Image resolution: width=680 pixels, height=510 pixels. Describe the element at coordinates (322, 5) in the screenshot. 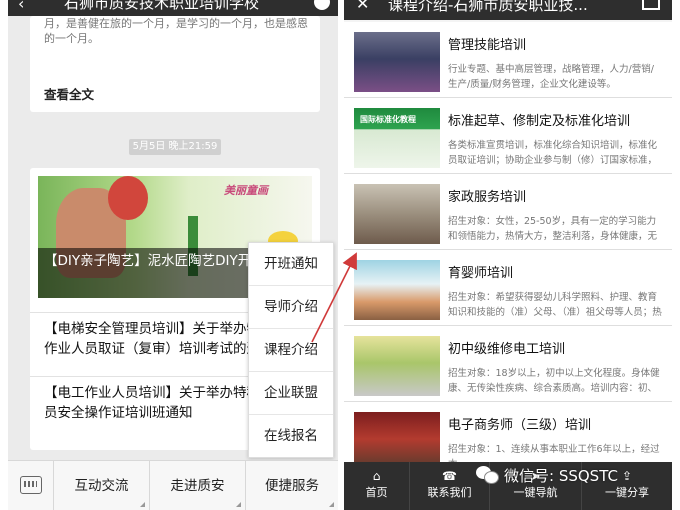

I see `profile-icon` at that location.